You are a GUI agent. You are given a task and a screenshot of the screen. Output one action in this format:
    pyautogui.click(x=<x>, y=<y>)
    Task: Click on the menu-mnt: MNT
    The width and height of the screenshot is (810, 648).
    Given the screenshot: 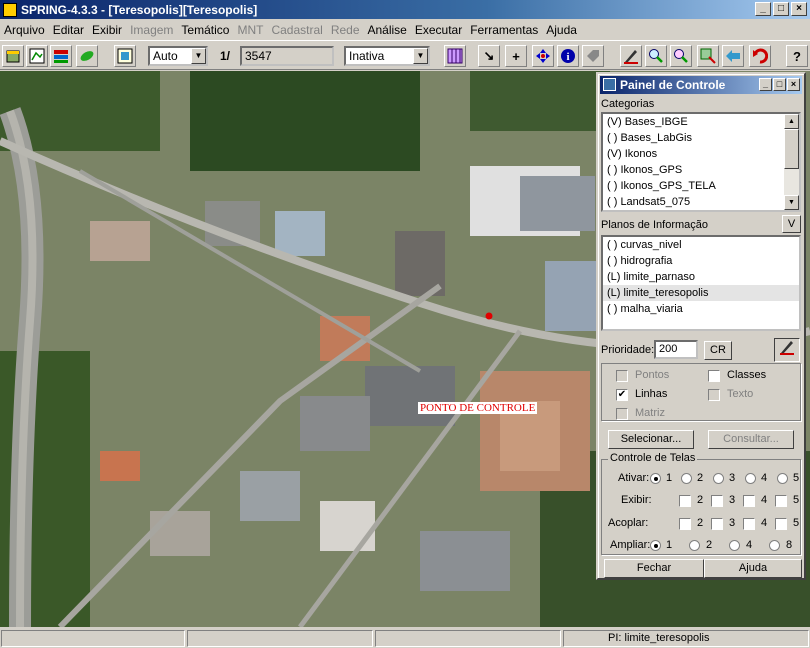 What is the action you would take?
    pyautogui.click(x=250, y=30)
    